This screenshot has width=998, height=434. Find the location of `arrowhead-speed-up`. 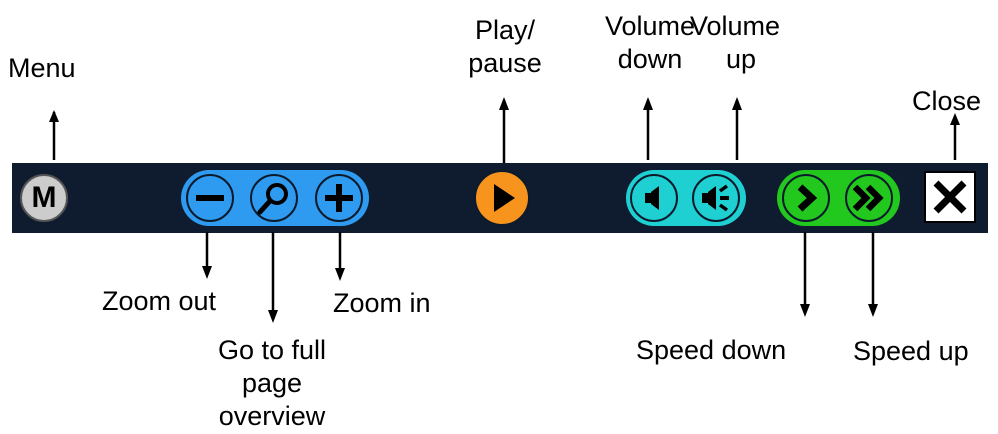

arrowhead-speed-up is located at coordinates (873, 310).